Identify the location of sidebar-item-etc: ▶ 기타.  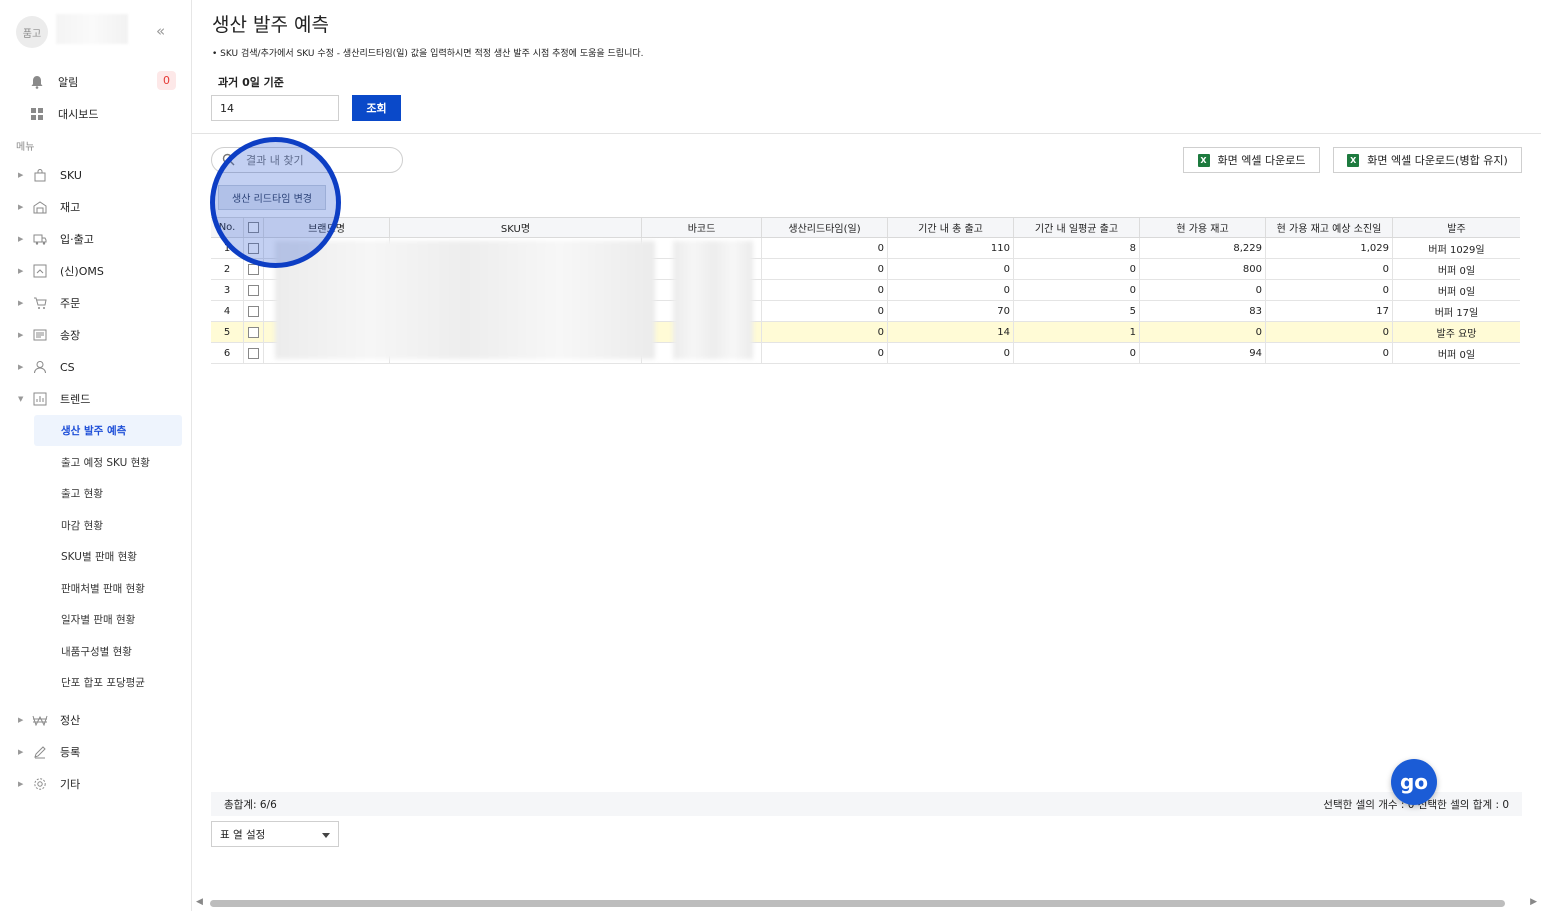
(96, 784).